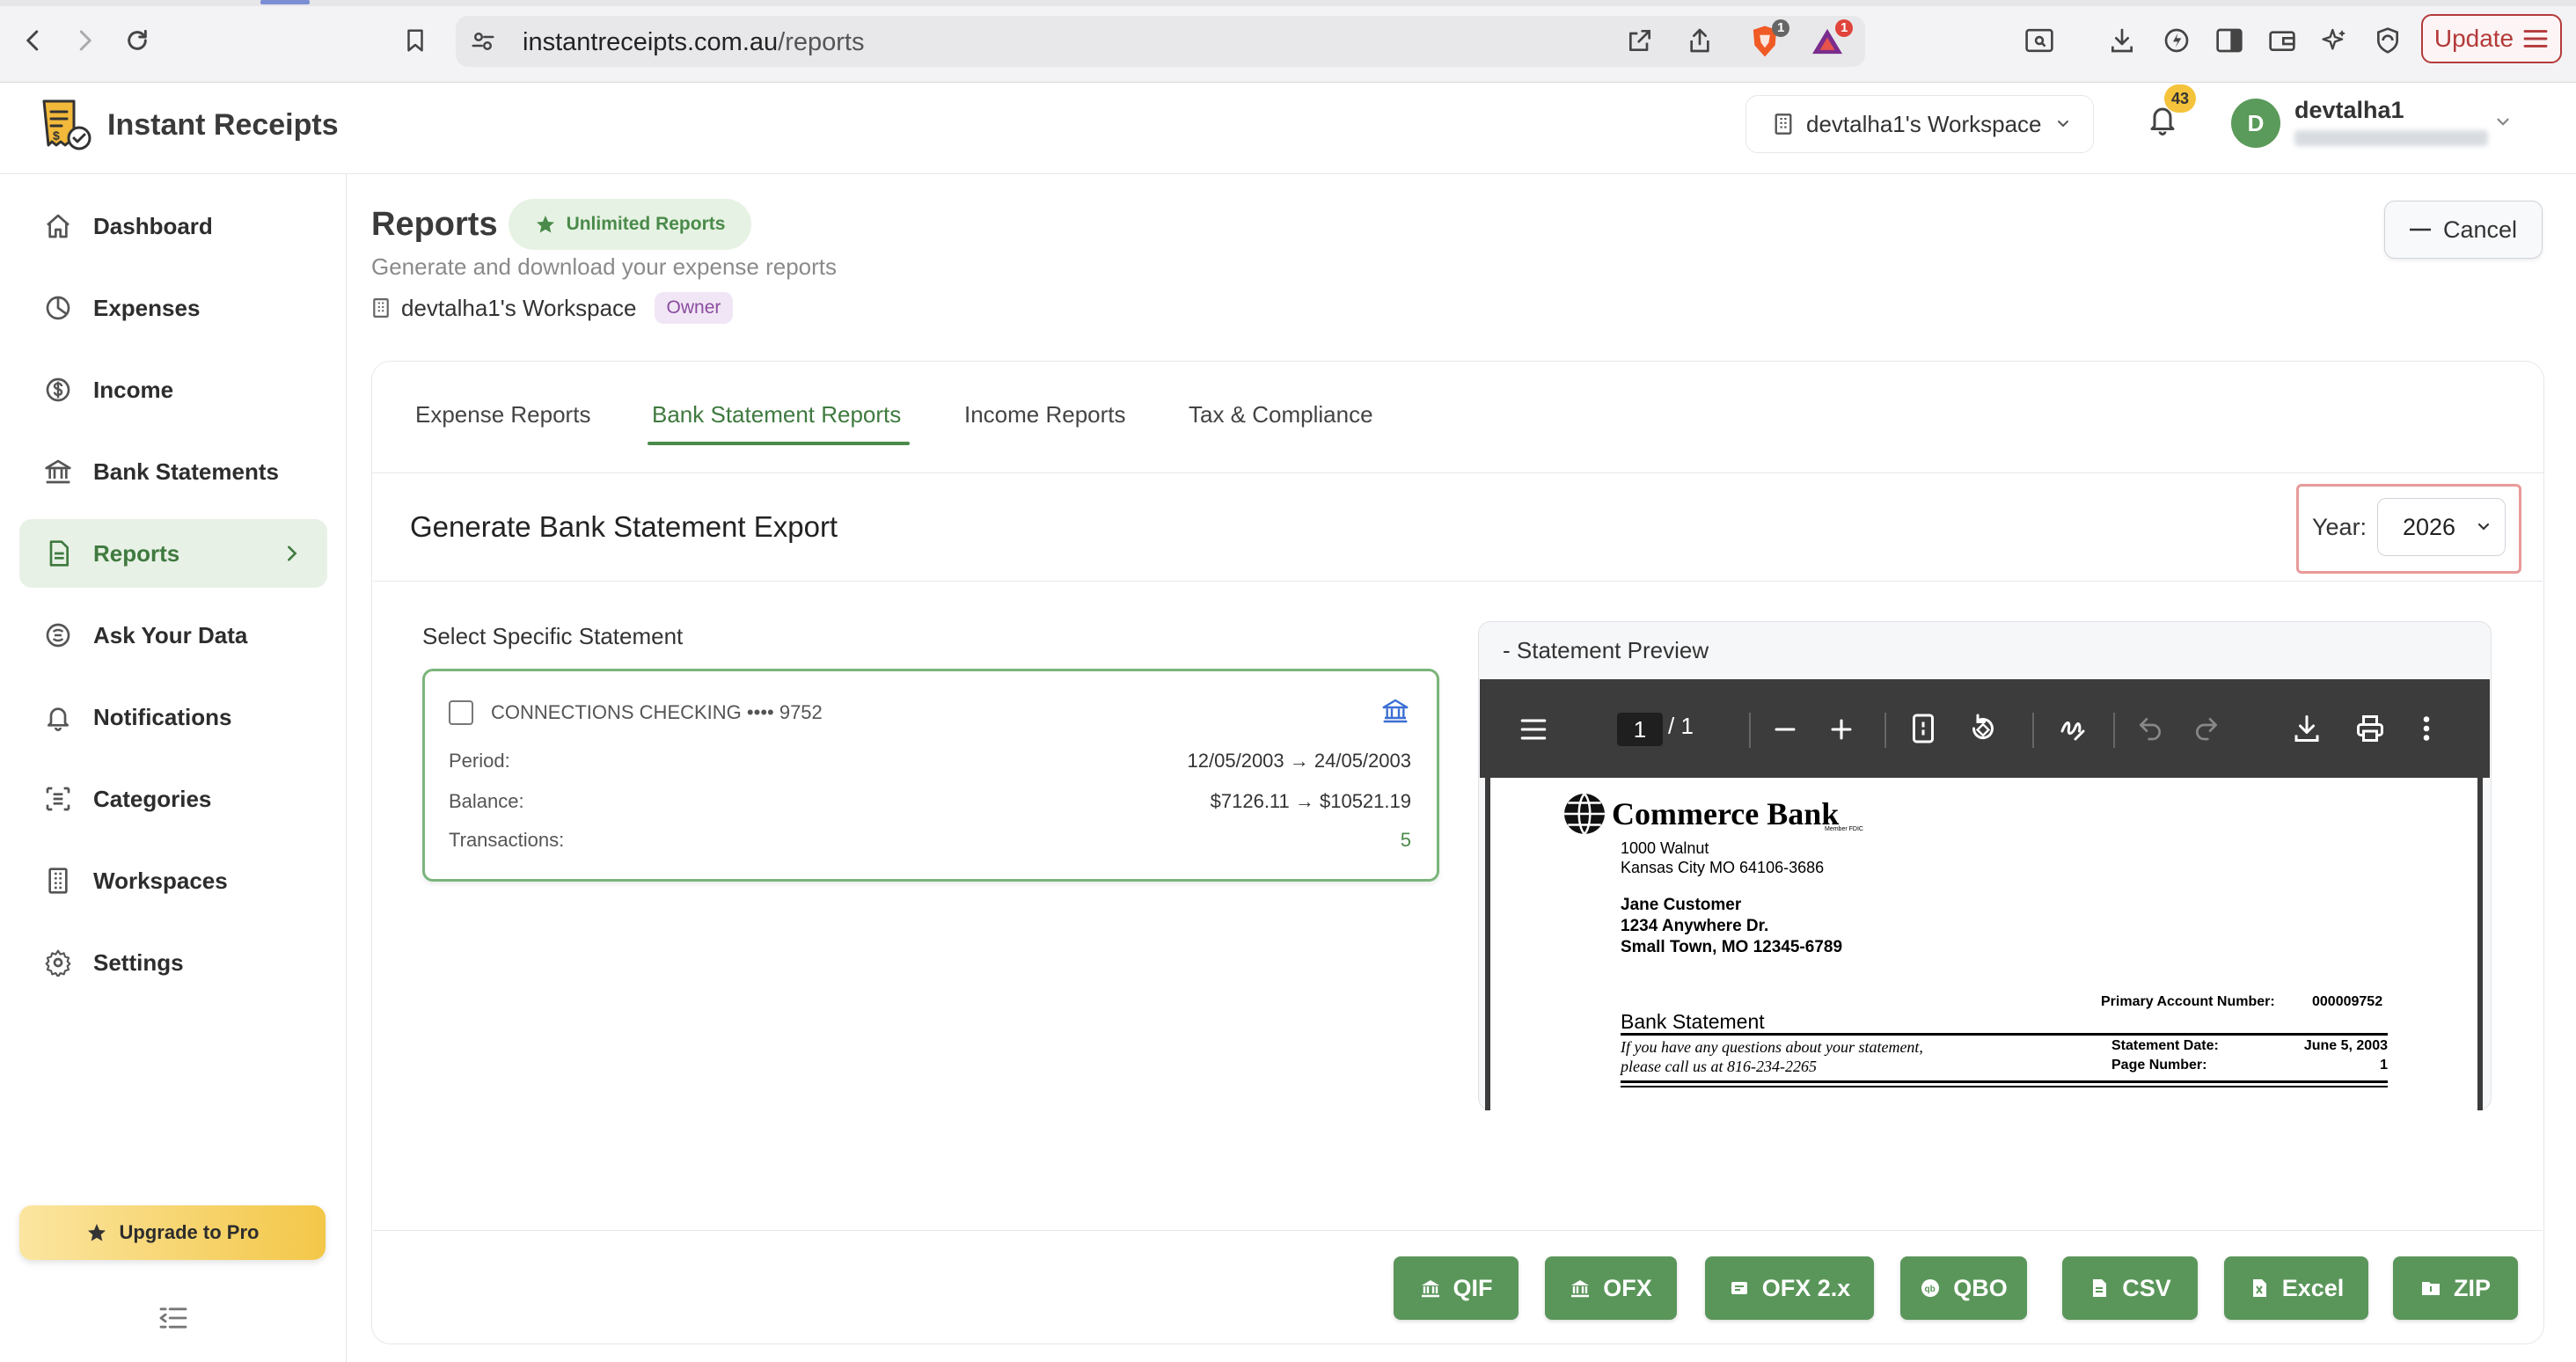  Describe the element at coordinates (779, 443) in the screenshot. I see `active-tab-underline` at that location.